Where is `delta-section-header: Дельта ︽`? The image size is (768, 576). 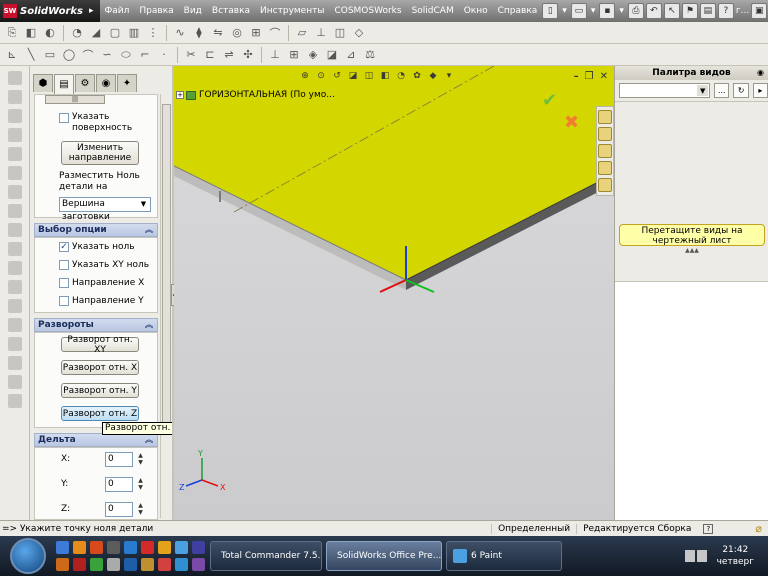
delta-section-header: Дельта ︽ is located at coordinates (96, 440).